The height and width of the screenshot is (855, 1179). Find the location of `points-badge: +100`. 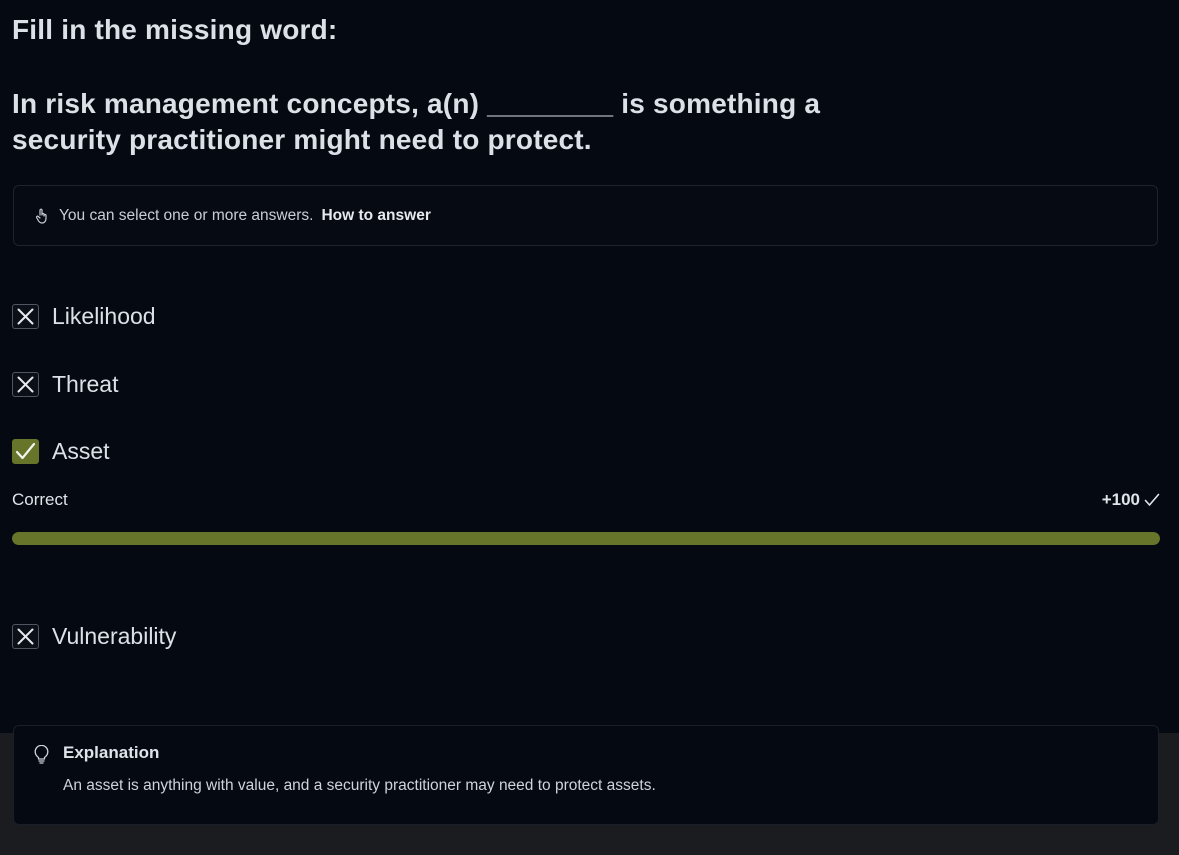

points-badge: +100 is located at coordinates (1131, 500).